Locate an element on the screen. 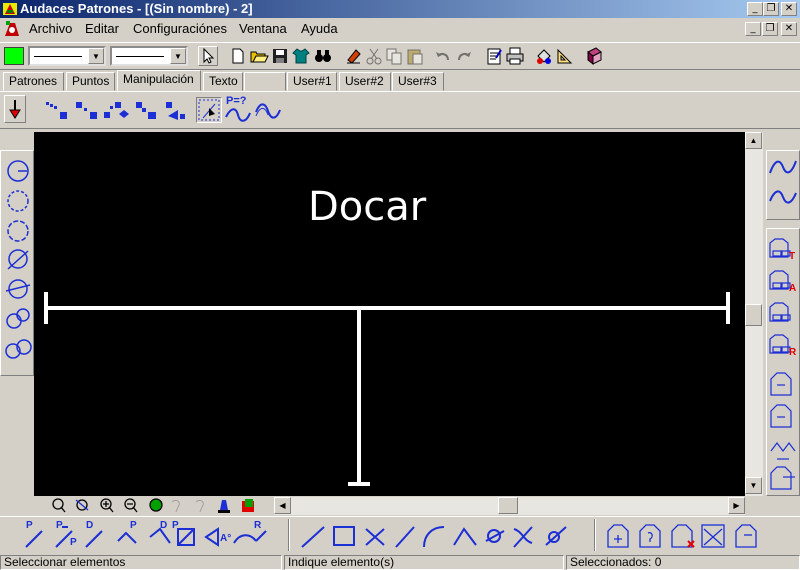 This screenshot has height=570, width=800. scroll-left-button: ◀ is located at coordinates (282, 505).